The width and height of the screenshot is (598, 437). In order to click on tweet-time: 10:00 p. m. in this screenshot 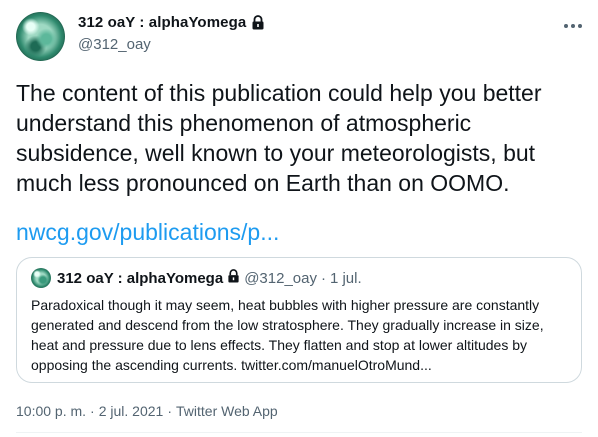, I will do `click(51, 411)`.